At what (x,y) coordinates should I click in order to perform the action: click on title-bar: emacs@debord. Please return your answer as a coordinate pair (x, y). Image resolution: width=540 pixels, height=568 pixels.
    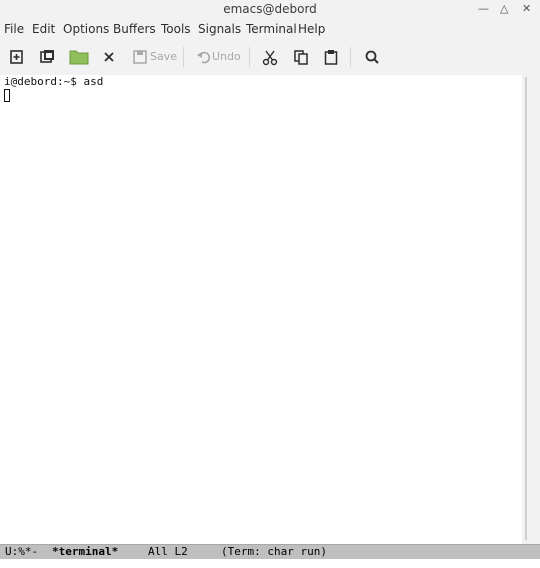
    Looking at the image, I should click on (270, 9).